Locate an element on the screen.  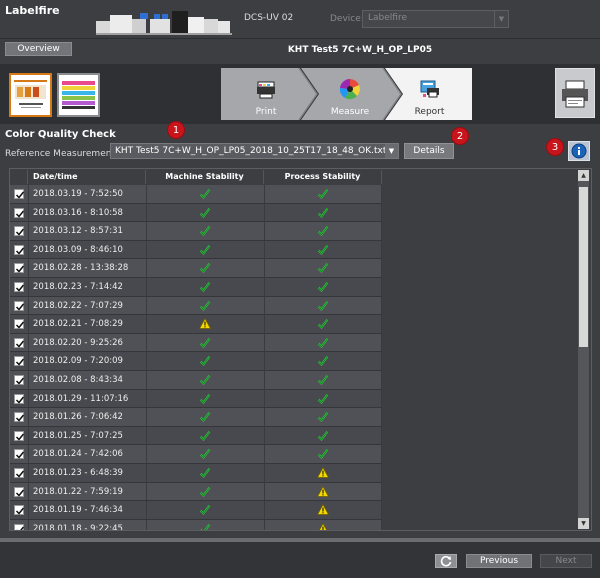
vertical-scrollbar: ▲ ▼ is located at coordinates (583, 349).